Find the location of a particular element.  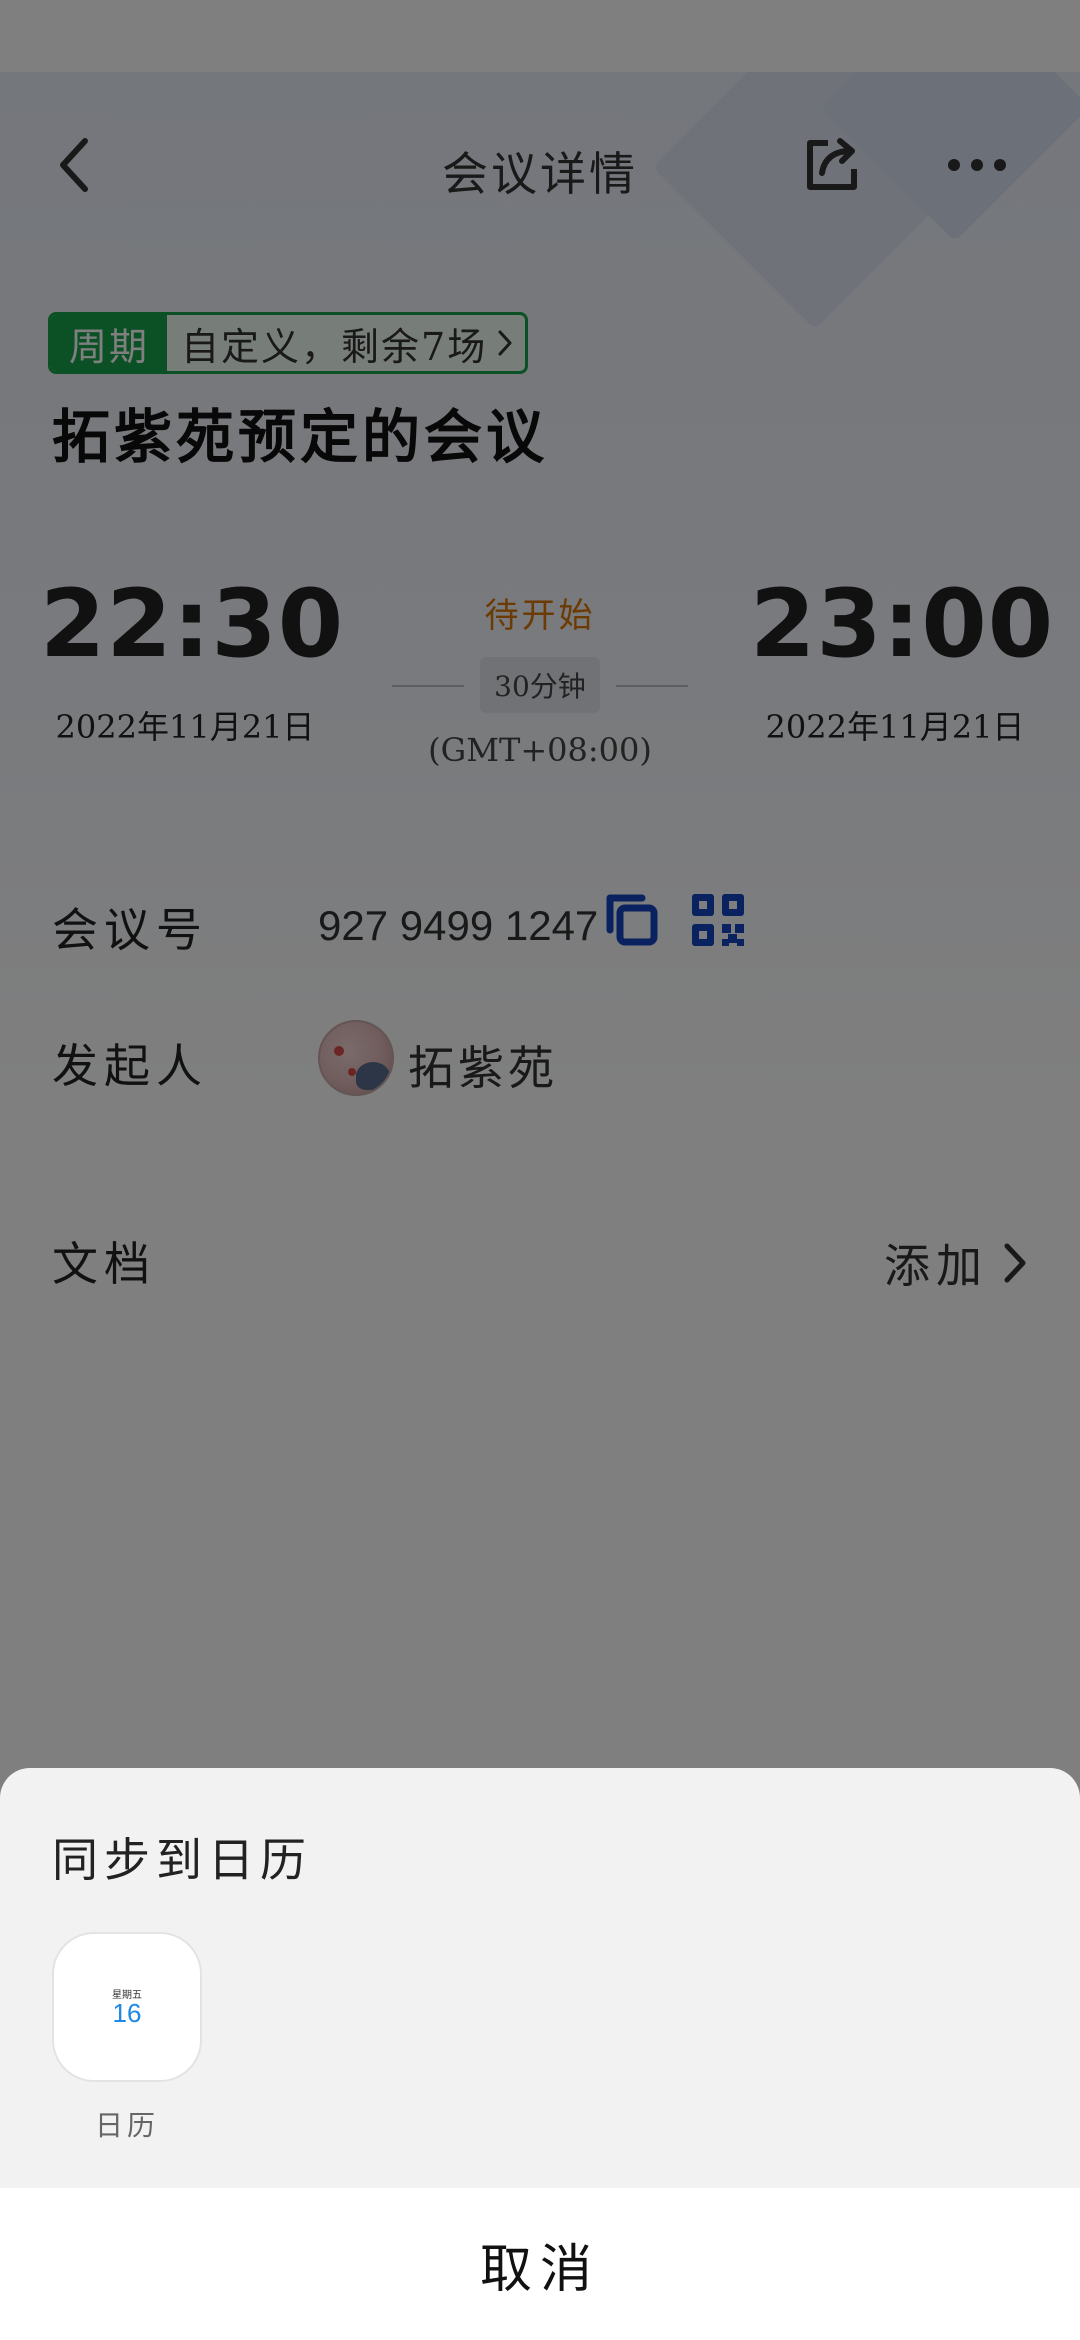

calendar-icon: 星期五 16 is located at coordinates (127, 2007).